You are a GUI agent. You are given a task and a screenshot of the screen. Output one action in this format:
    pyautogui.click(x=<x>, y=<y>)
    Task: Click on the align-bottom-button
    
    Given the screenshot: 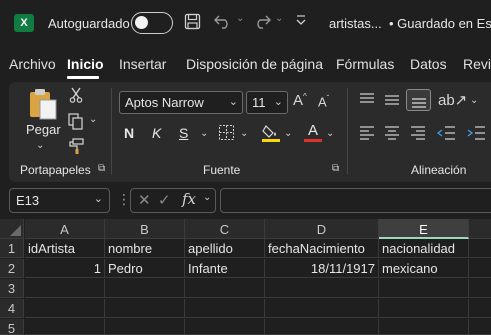 What is the action you would take?
    pyautogui.click(x=418, y=100)
    